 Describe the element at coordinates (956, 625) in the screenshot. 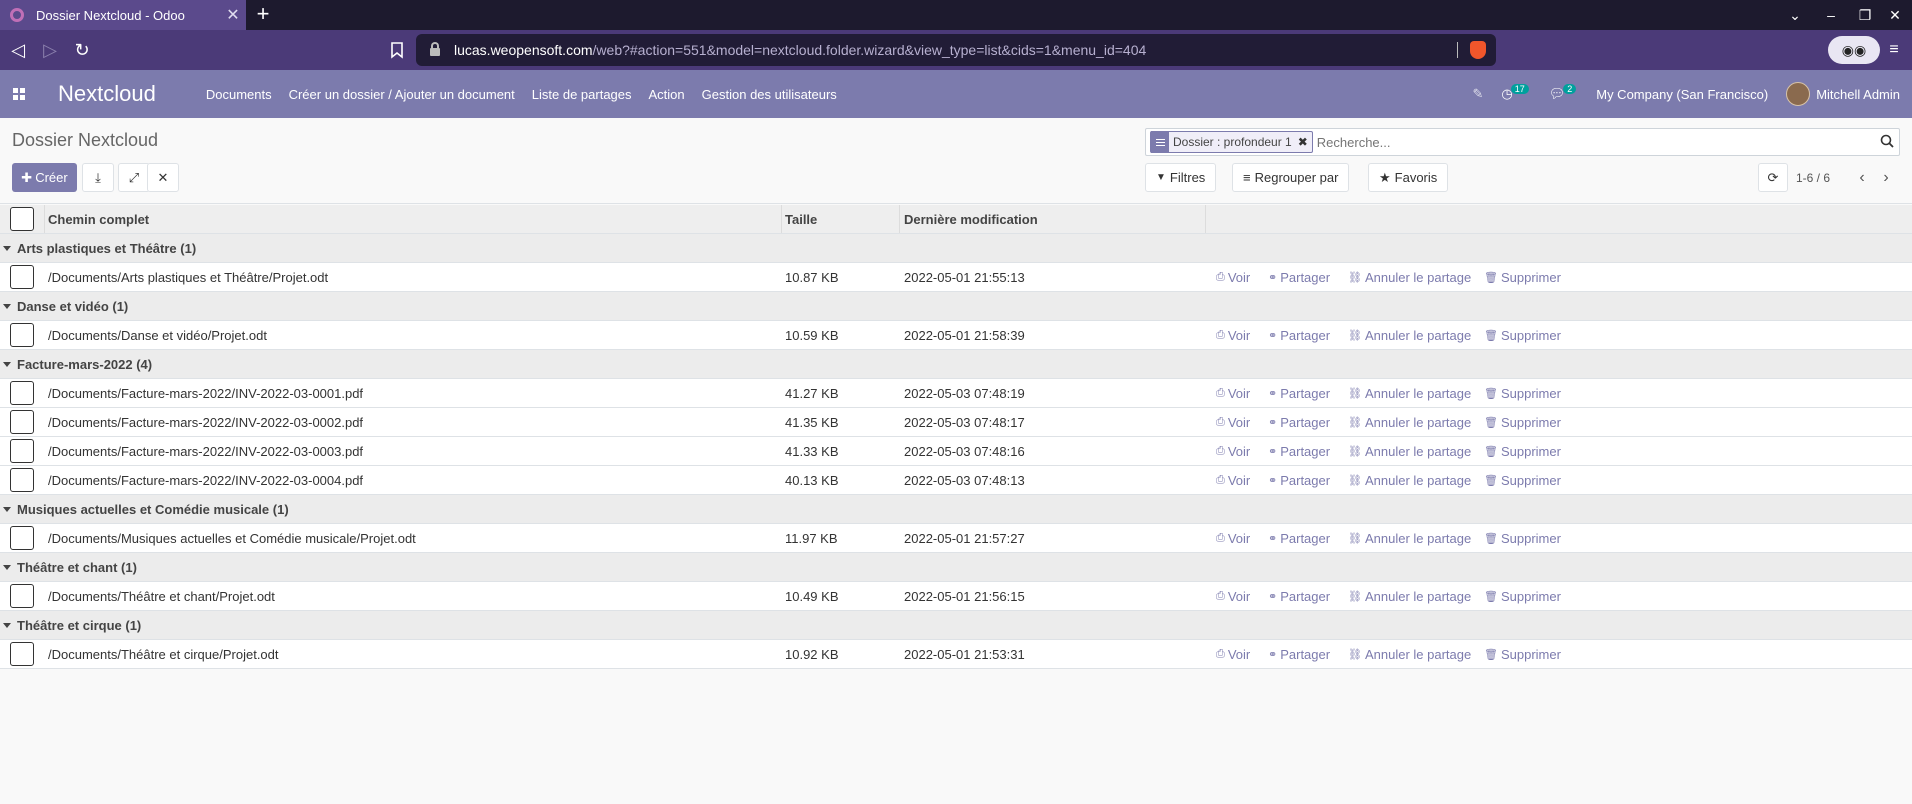

I see `group-row: Théâtre et cirque (1)` at that location.